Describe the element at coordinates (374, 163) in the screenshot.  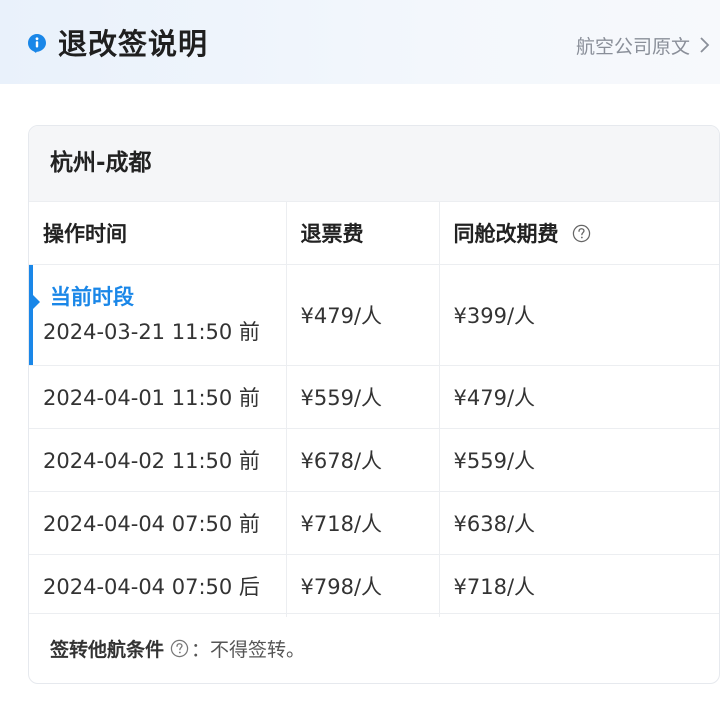
I see `route-header: 杭州-成都` at that location.